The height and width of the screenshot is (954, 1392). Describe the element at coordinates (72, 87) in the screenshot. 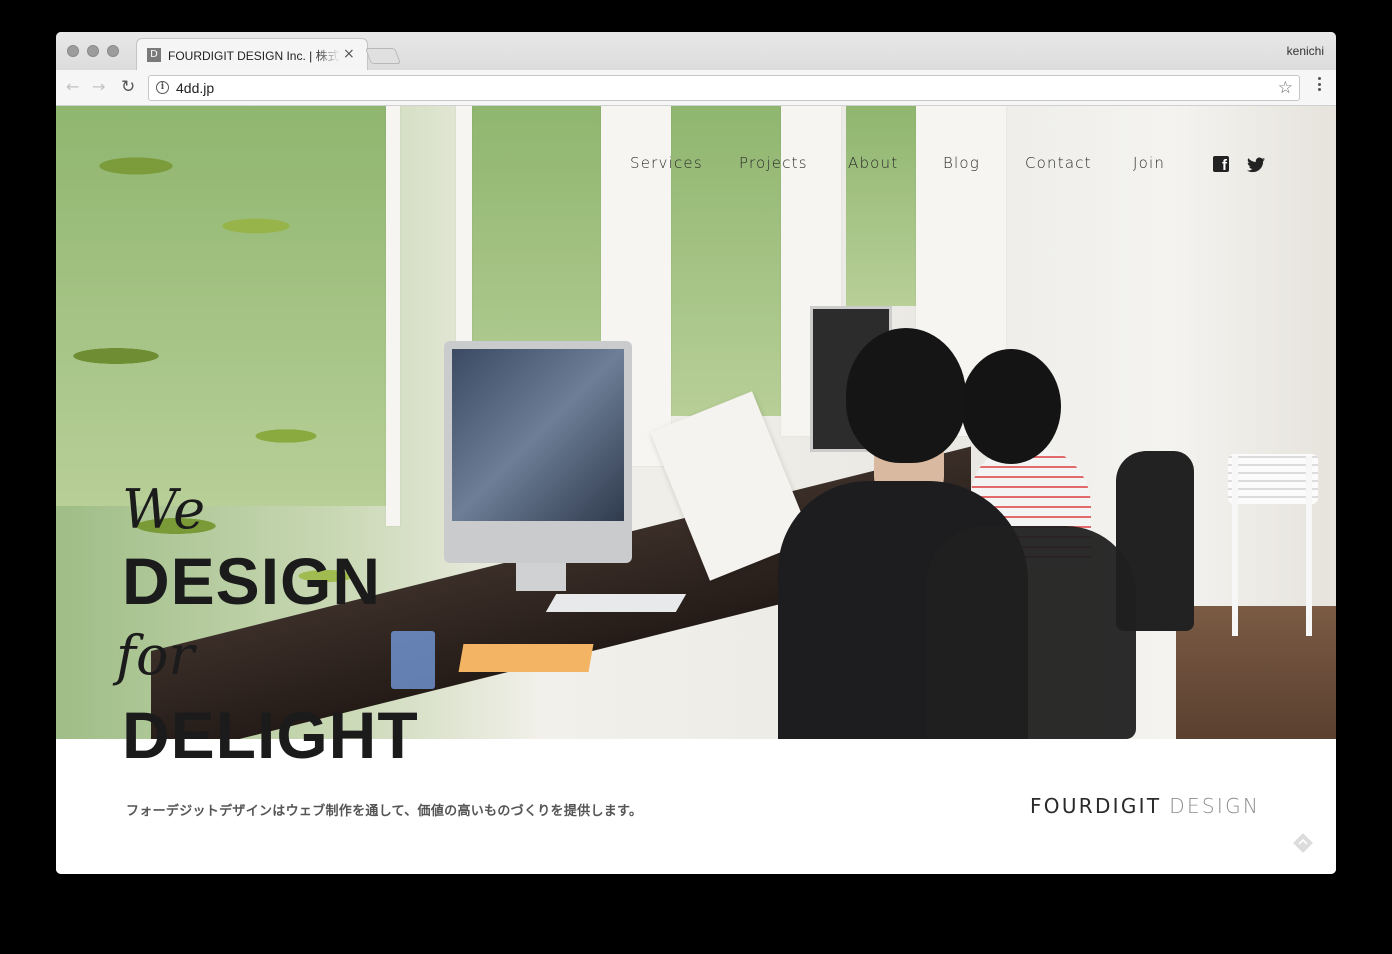

I see `arrow-left-icon: ←` at that location.